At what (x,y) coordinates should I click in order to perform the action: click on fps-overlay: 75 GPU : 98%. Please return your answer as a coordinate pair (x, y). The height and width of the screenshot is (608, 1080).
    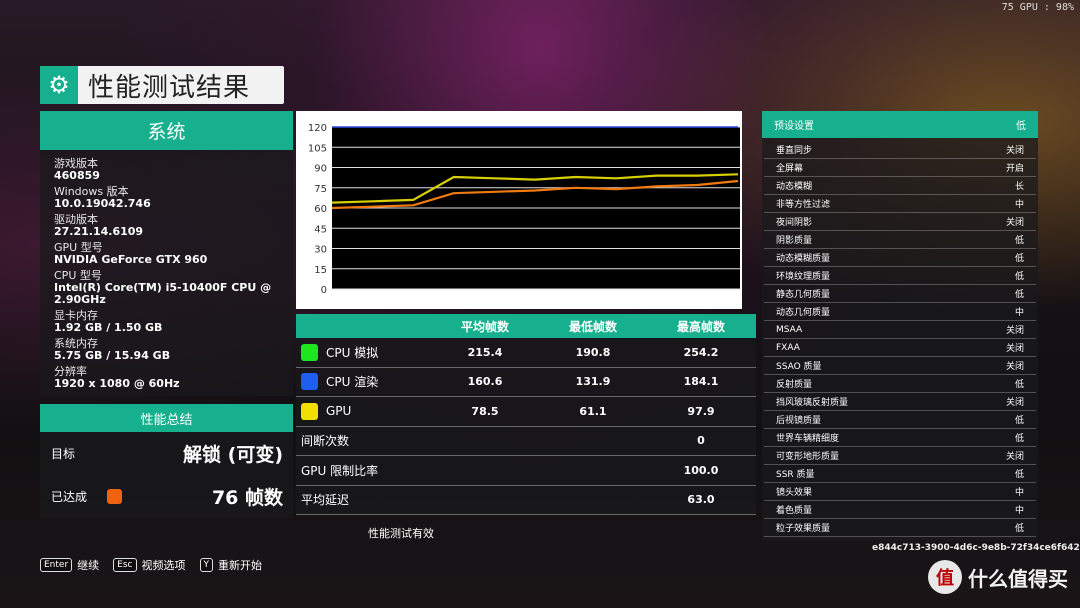
    Looking at the image, I should click on (1037, 7).